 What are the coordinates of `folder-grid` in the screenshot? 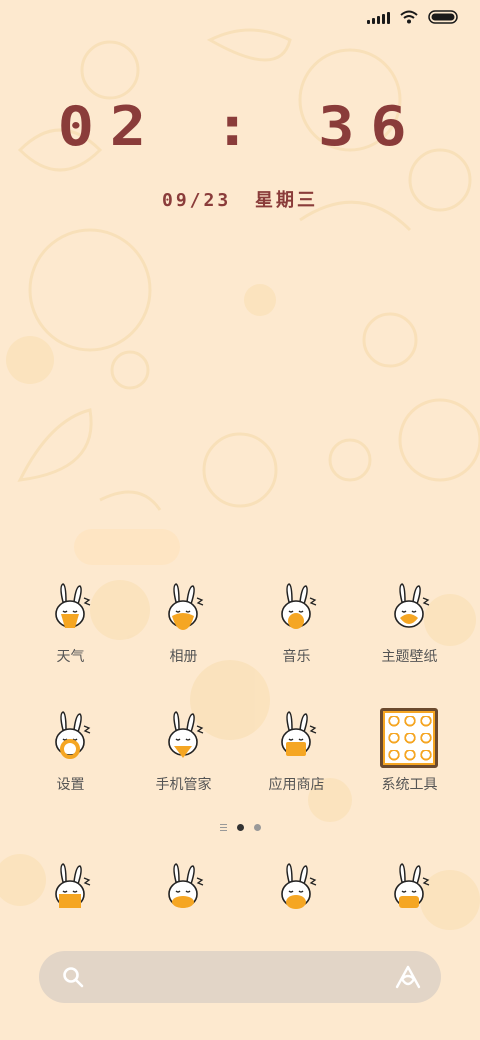 It's located at (408, 738).